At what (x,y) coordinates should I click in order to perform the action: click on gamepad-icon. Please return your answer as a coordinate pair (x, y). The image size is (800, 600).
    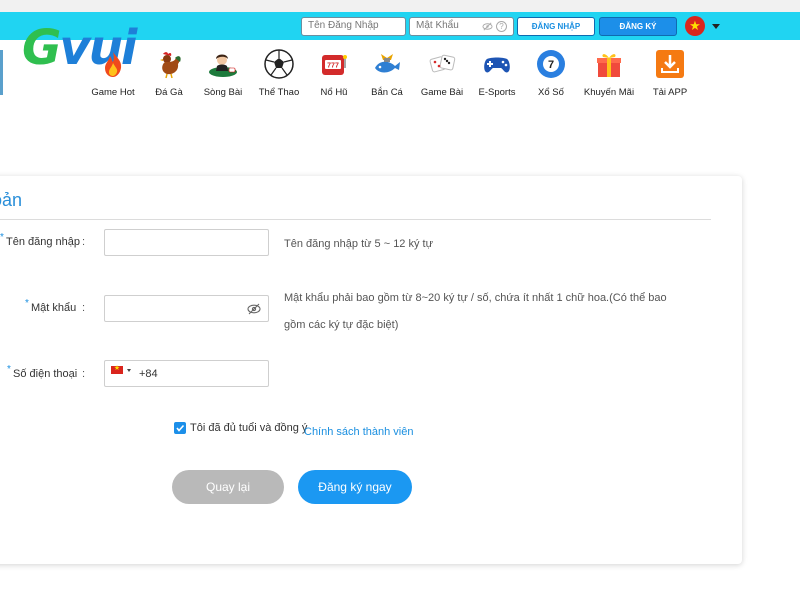
    Looking at the image, I should click on (497, 65).